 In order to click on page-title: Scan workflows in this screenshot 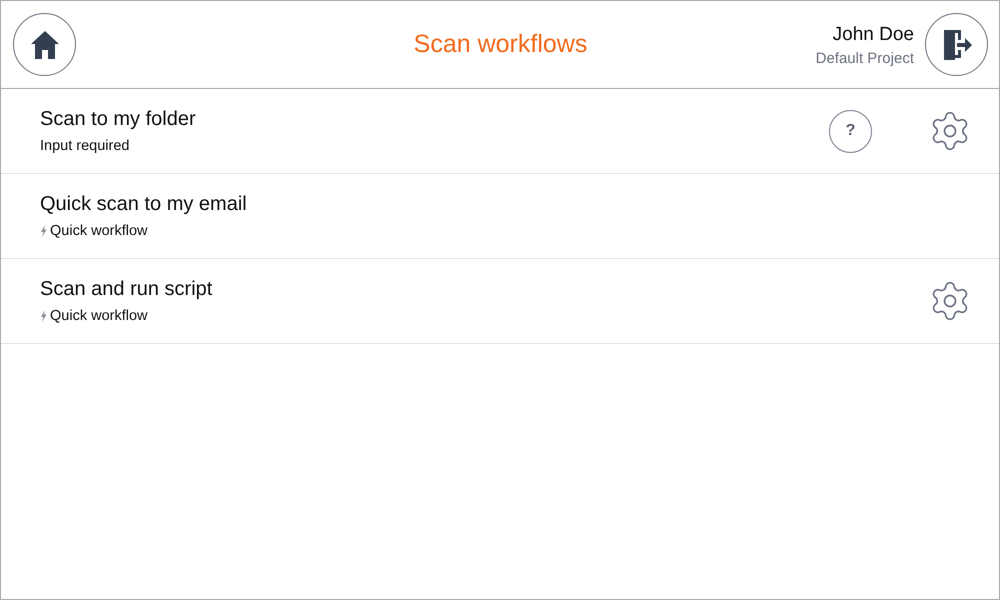, I will do `click(501, 44)`.